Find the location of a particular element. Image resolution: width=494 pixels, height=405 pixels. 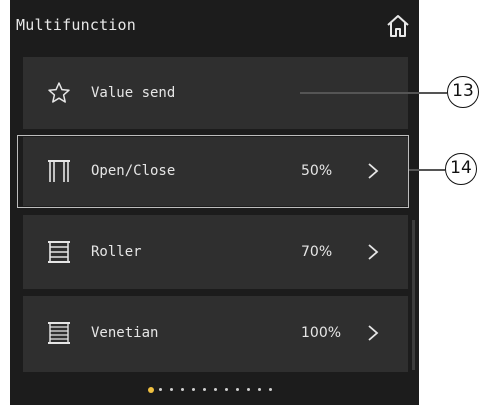

row-roller: Roller 70% is located at coordinates (215, 252).